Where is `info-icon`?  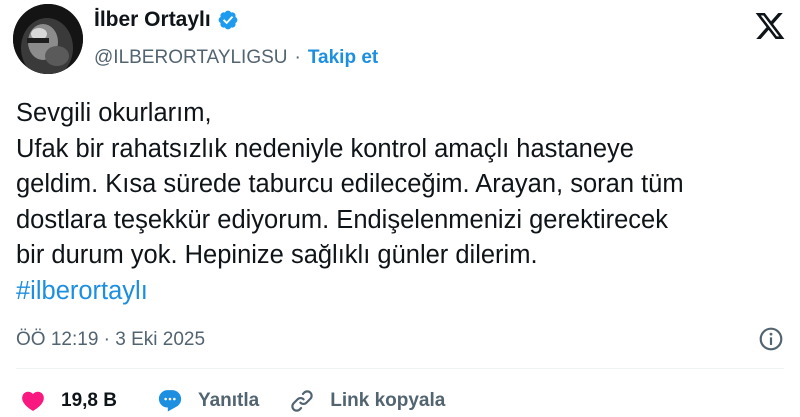 info-icon is located at coordinates (771, 339).